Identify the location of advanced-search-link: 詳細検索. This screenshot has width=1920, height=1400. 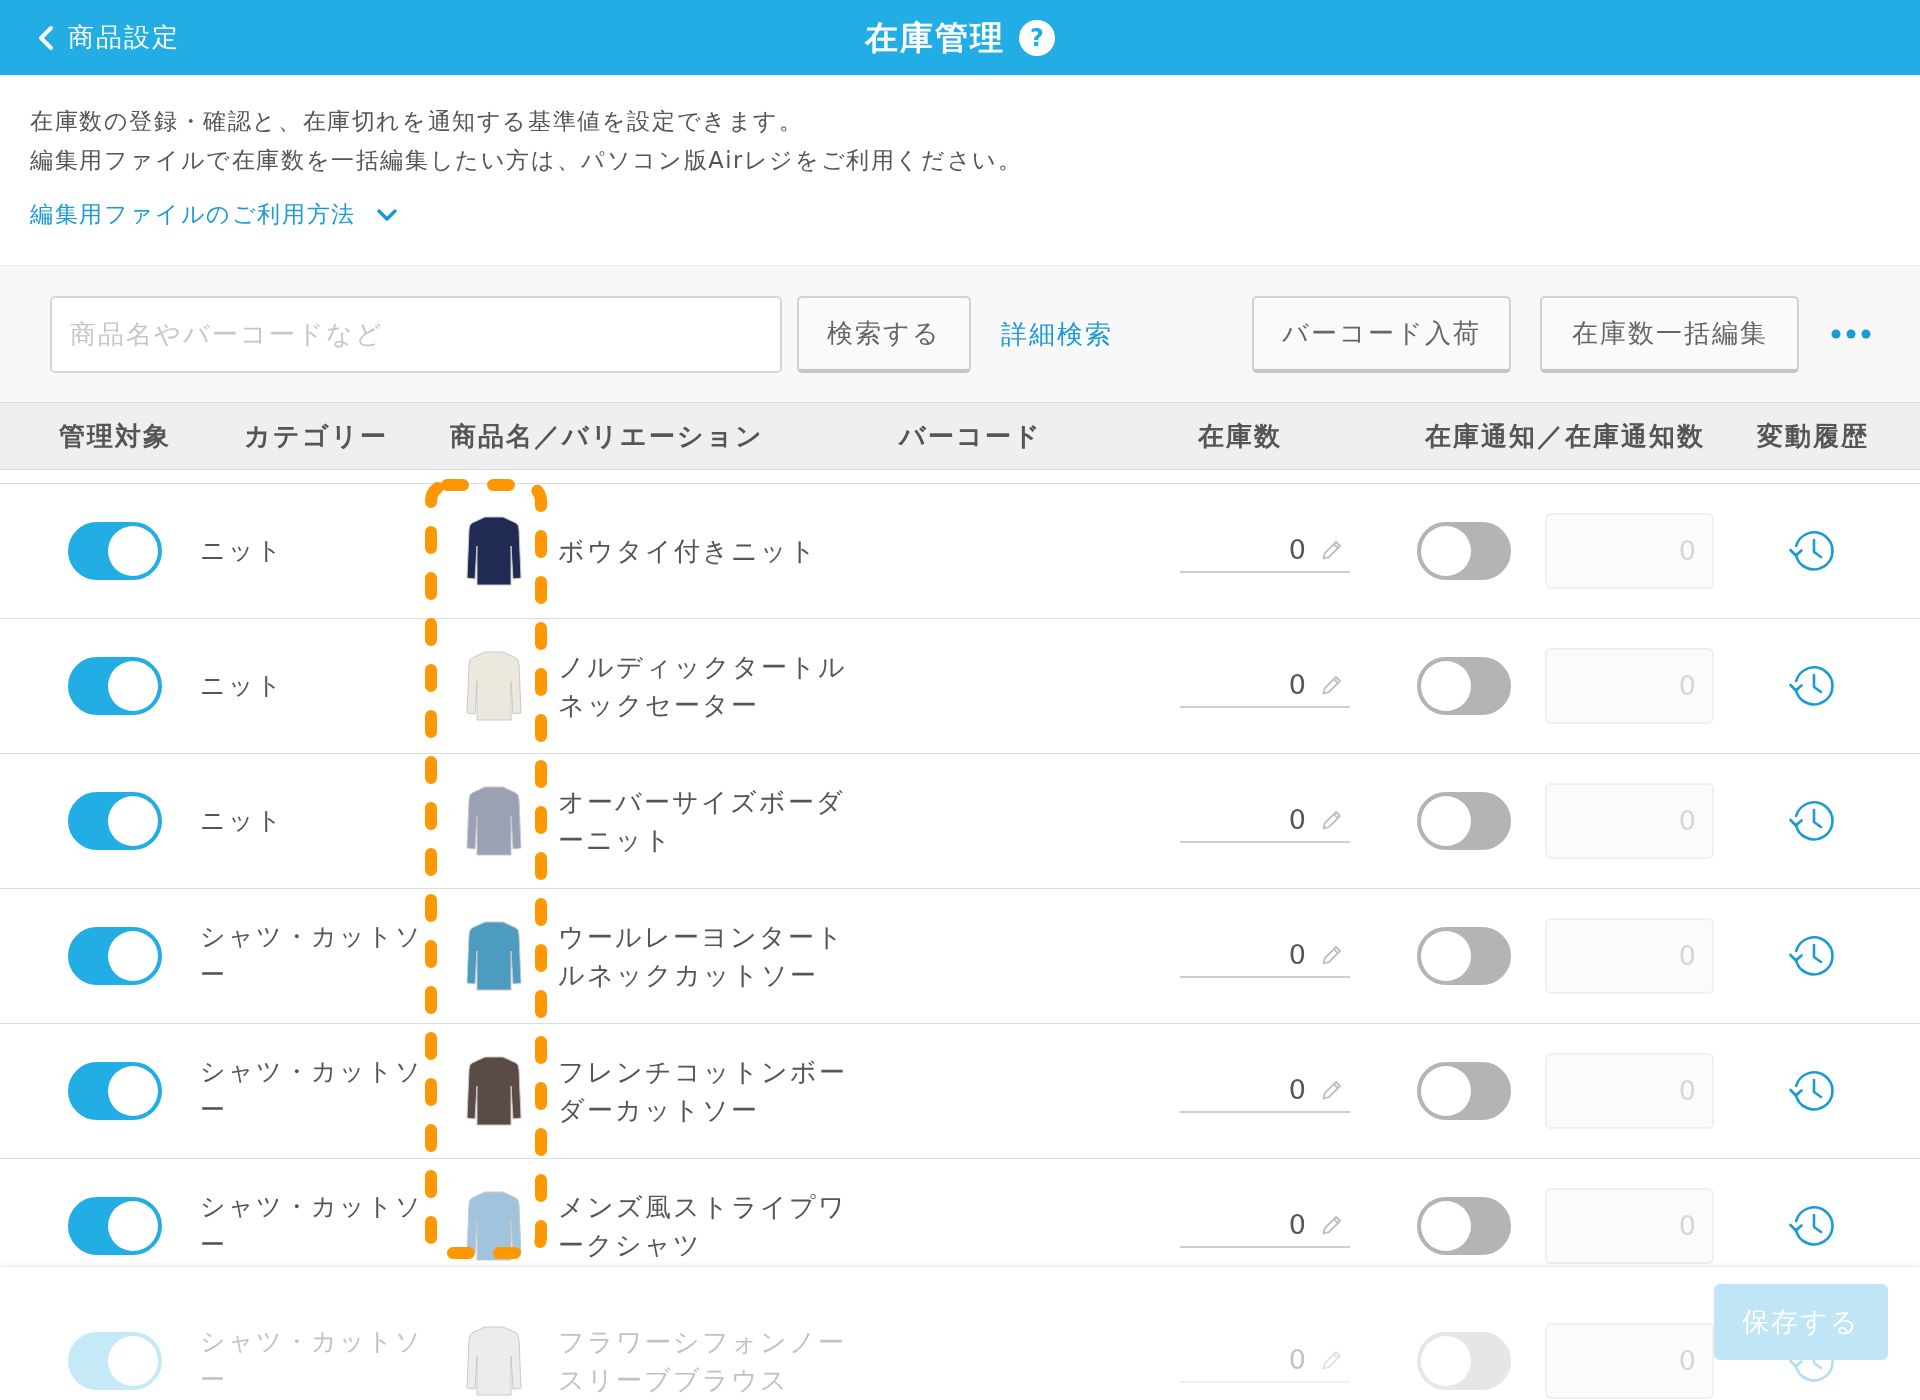
(1057, 334).